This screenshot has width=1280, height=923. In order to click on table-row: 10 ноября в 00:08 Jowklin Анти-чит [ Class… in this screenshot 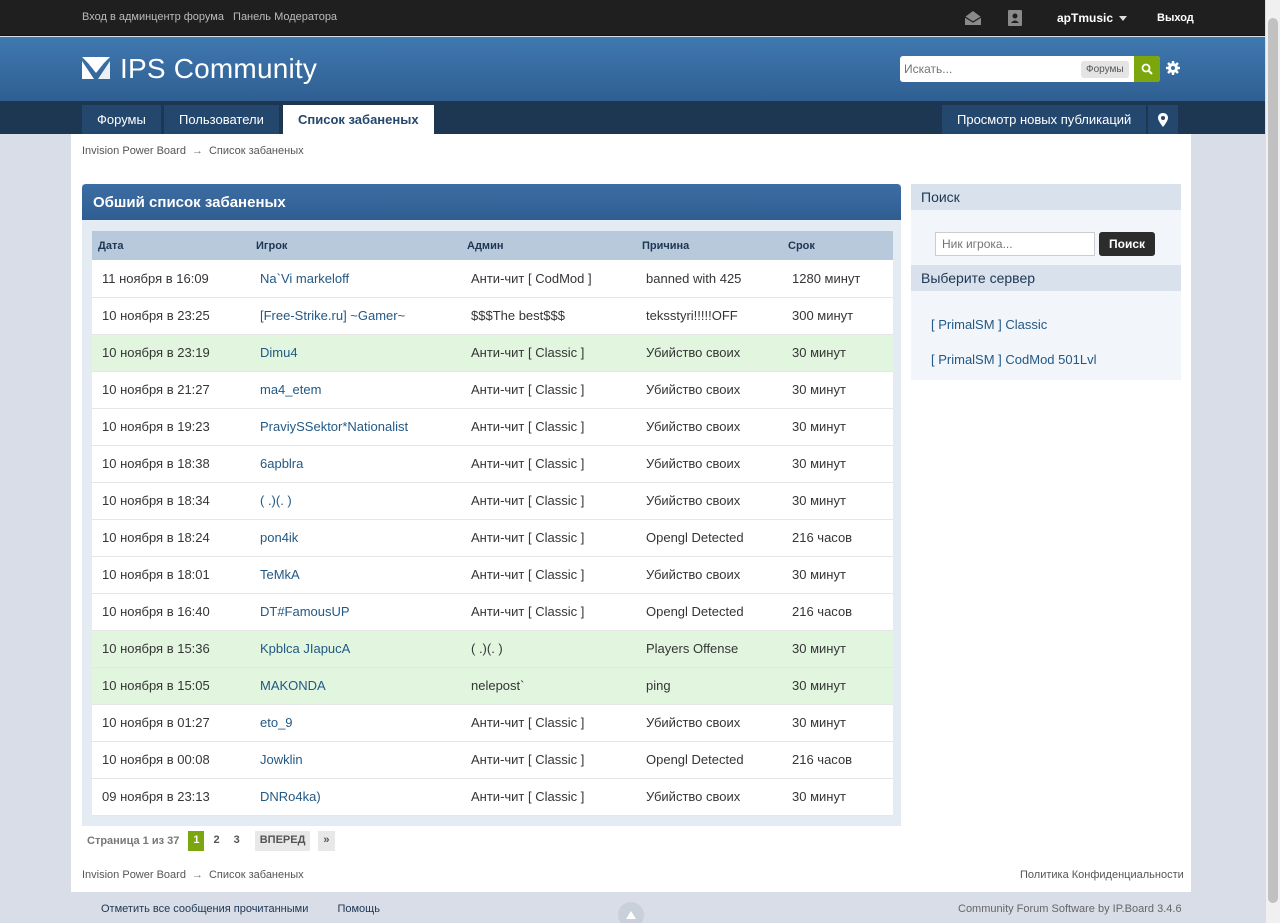, I will do `click(492, 760)`.